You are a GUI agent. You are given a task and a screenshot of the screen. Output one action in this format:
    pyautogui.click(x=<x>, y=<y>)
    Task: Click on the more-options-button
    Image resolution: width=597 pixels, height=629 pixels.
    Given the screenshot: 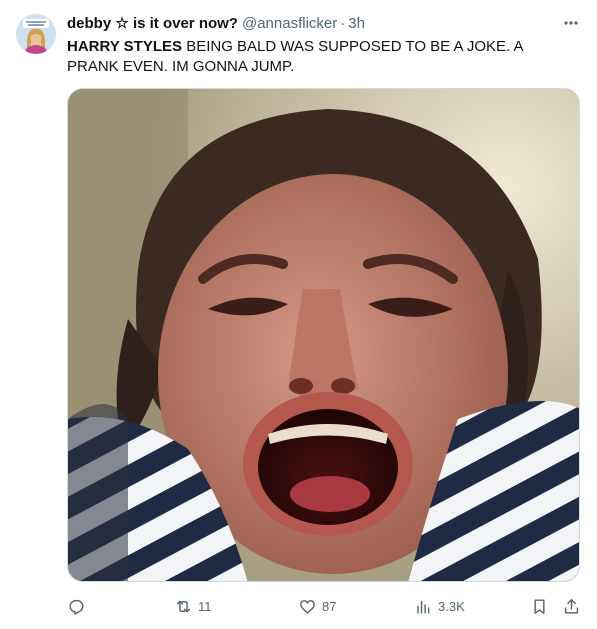 What is the action you would take?
    pyautogui.click(x=571, y=23)
    